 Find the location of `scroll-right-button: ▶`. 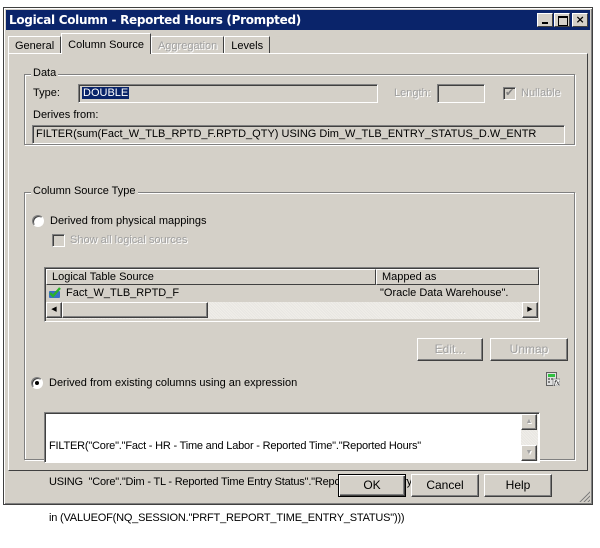

scroll-right-button: ▶ is located at coordinates (530, 310).